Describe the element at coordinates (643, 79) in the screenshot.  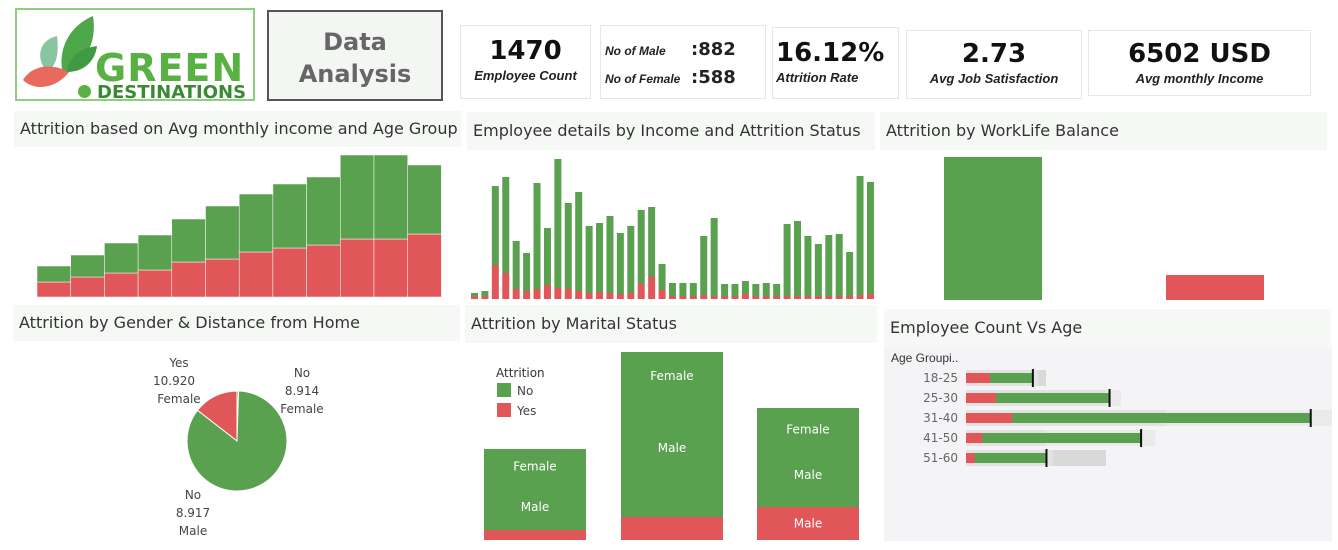
I see `female-label: No of Female` at that location.